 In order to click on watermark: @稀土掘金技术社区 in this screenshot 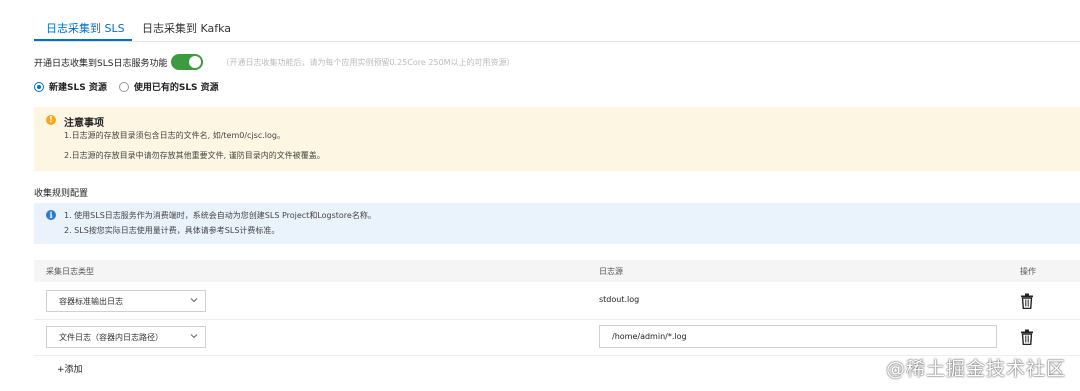, I will do `click(975, 369)`.